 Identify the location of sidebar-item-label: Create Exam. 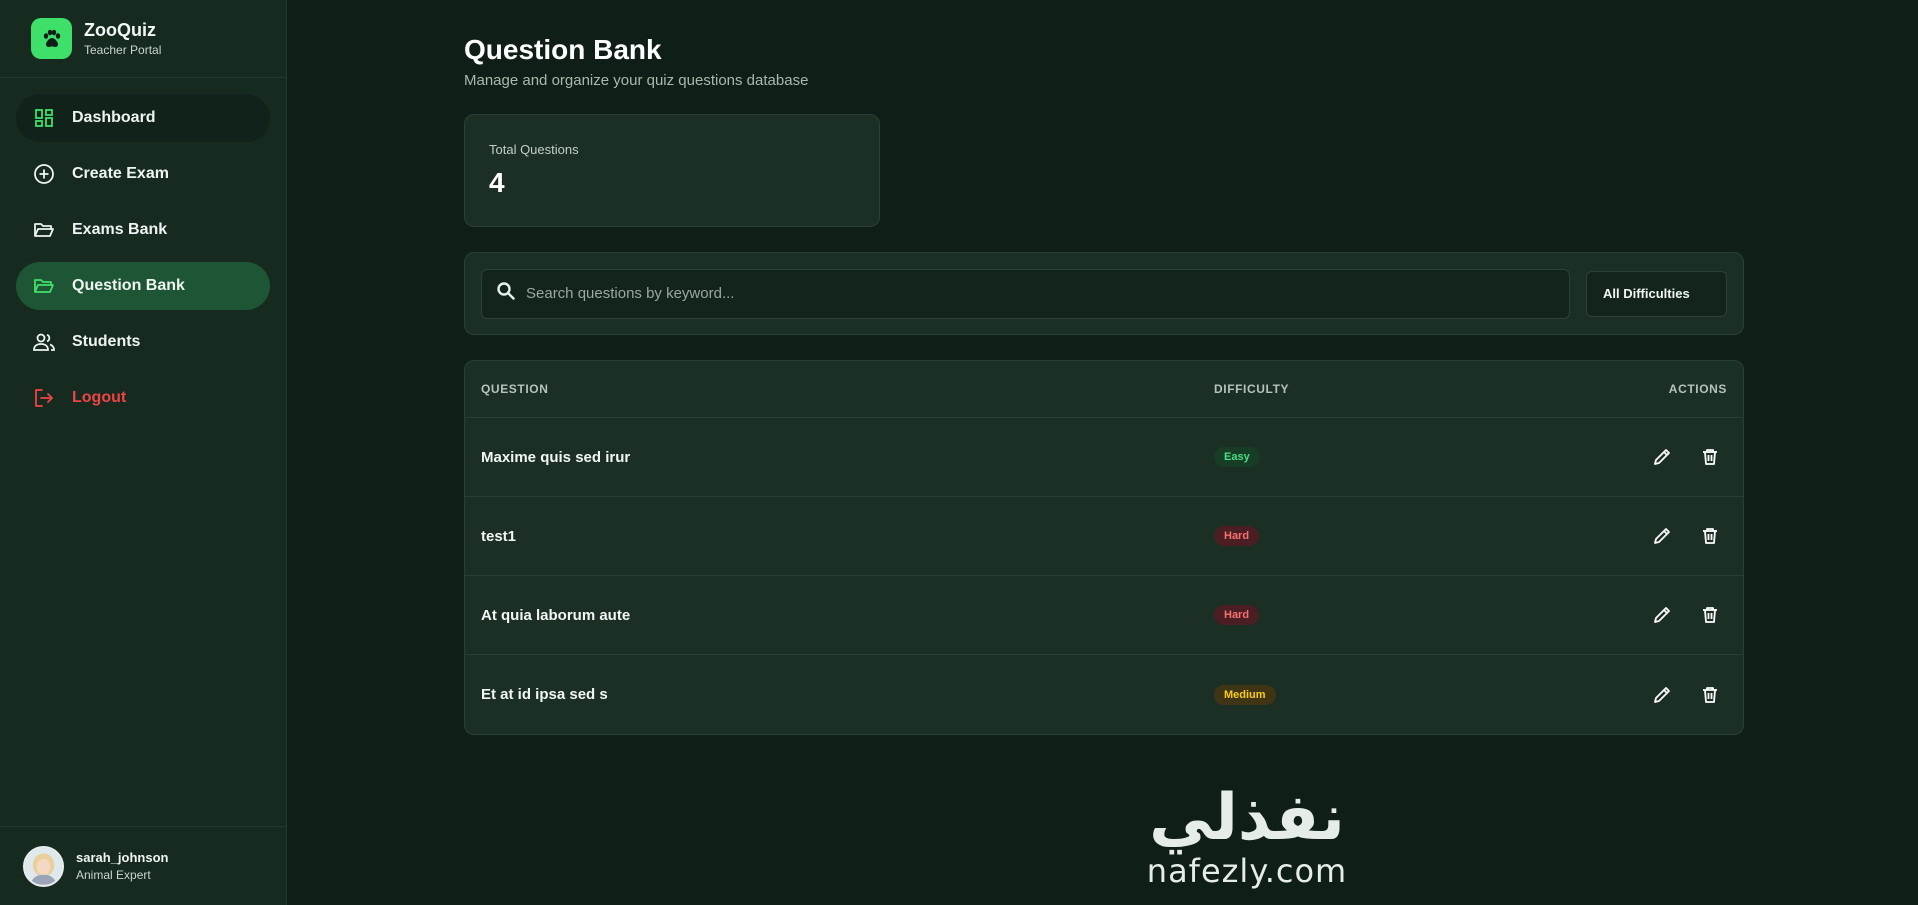
(120, 173).